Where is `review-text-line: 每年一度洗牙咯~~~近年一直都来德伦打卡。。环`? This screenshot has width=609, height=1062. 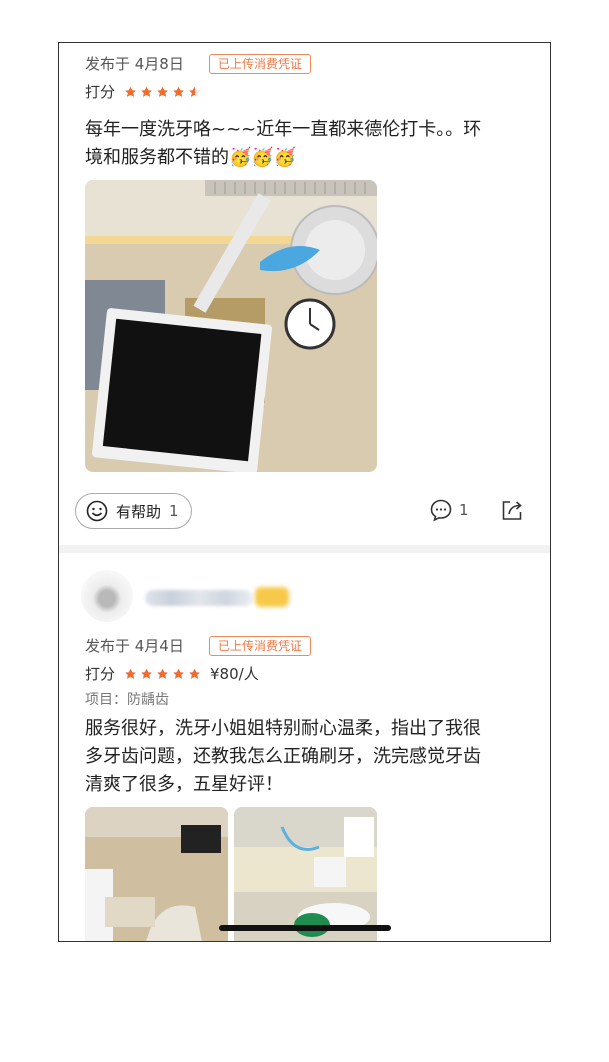 review-text-line: 每年一度洗牙咯~~~近年一直都来德伦打卡。。环 is located at coordinates (283, 129).